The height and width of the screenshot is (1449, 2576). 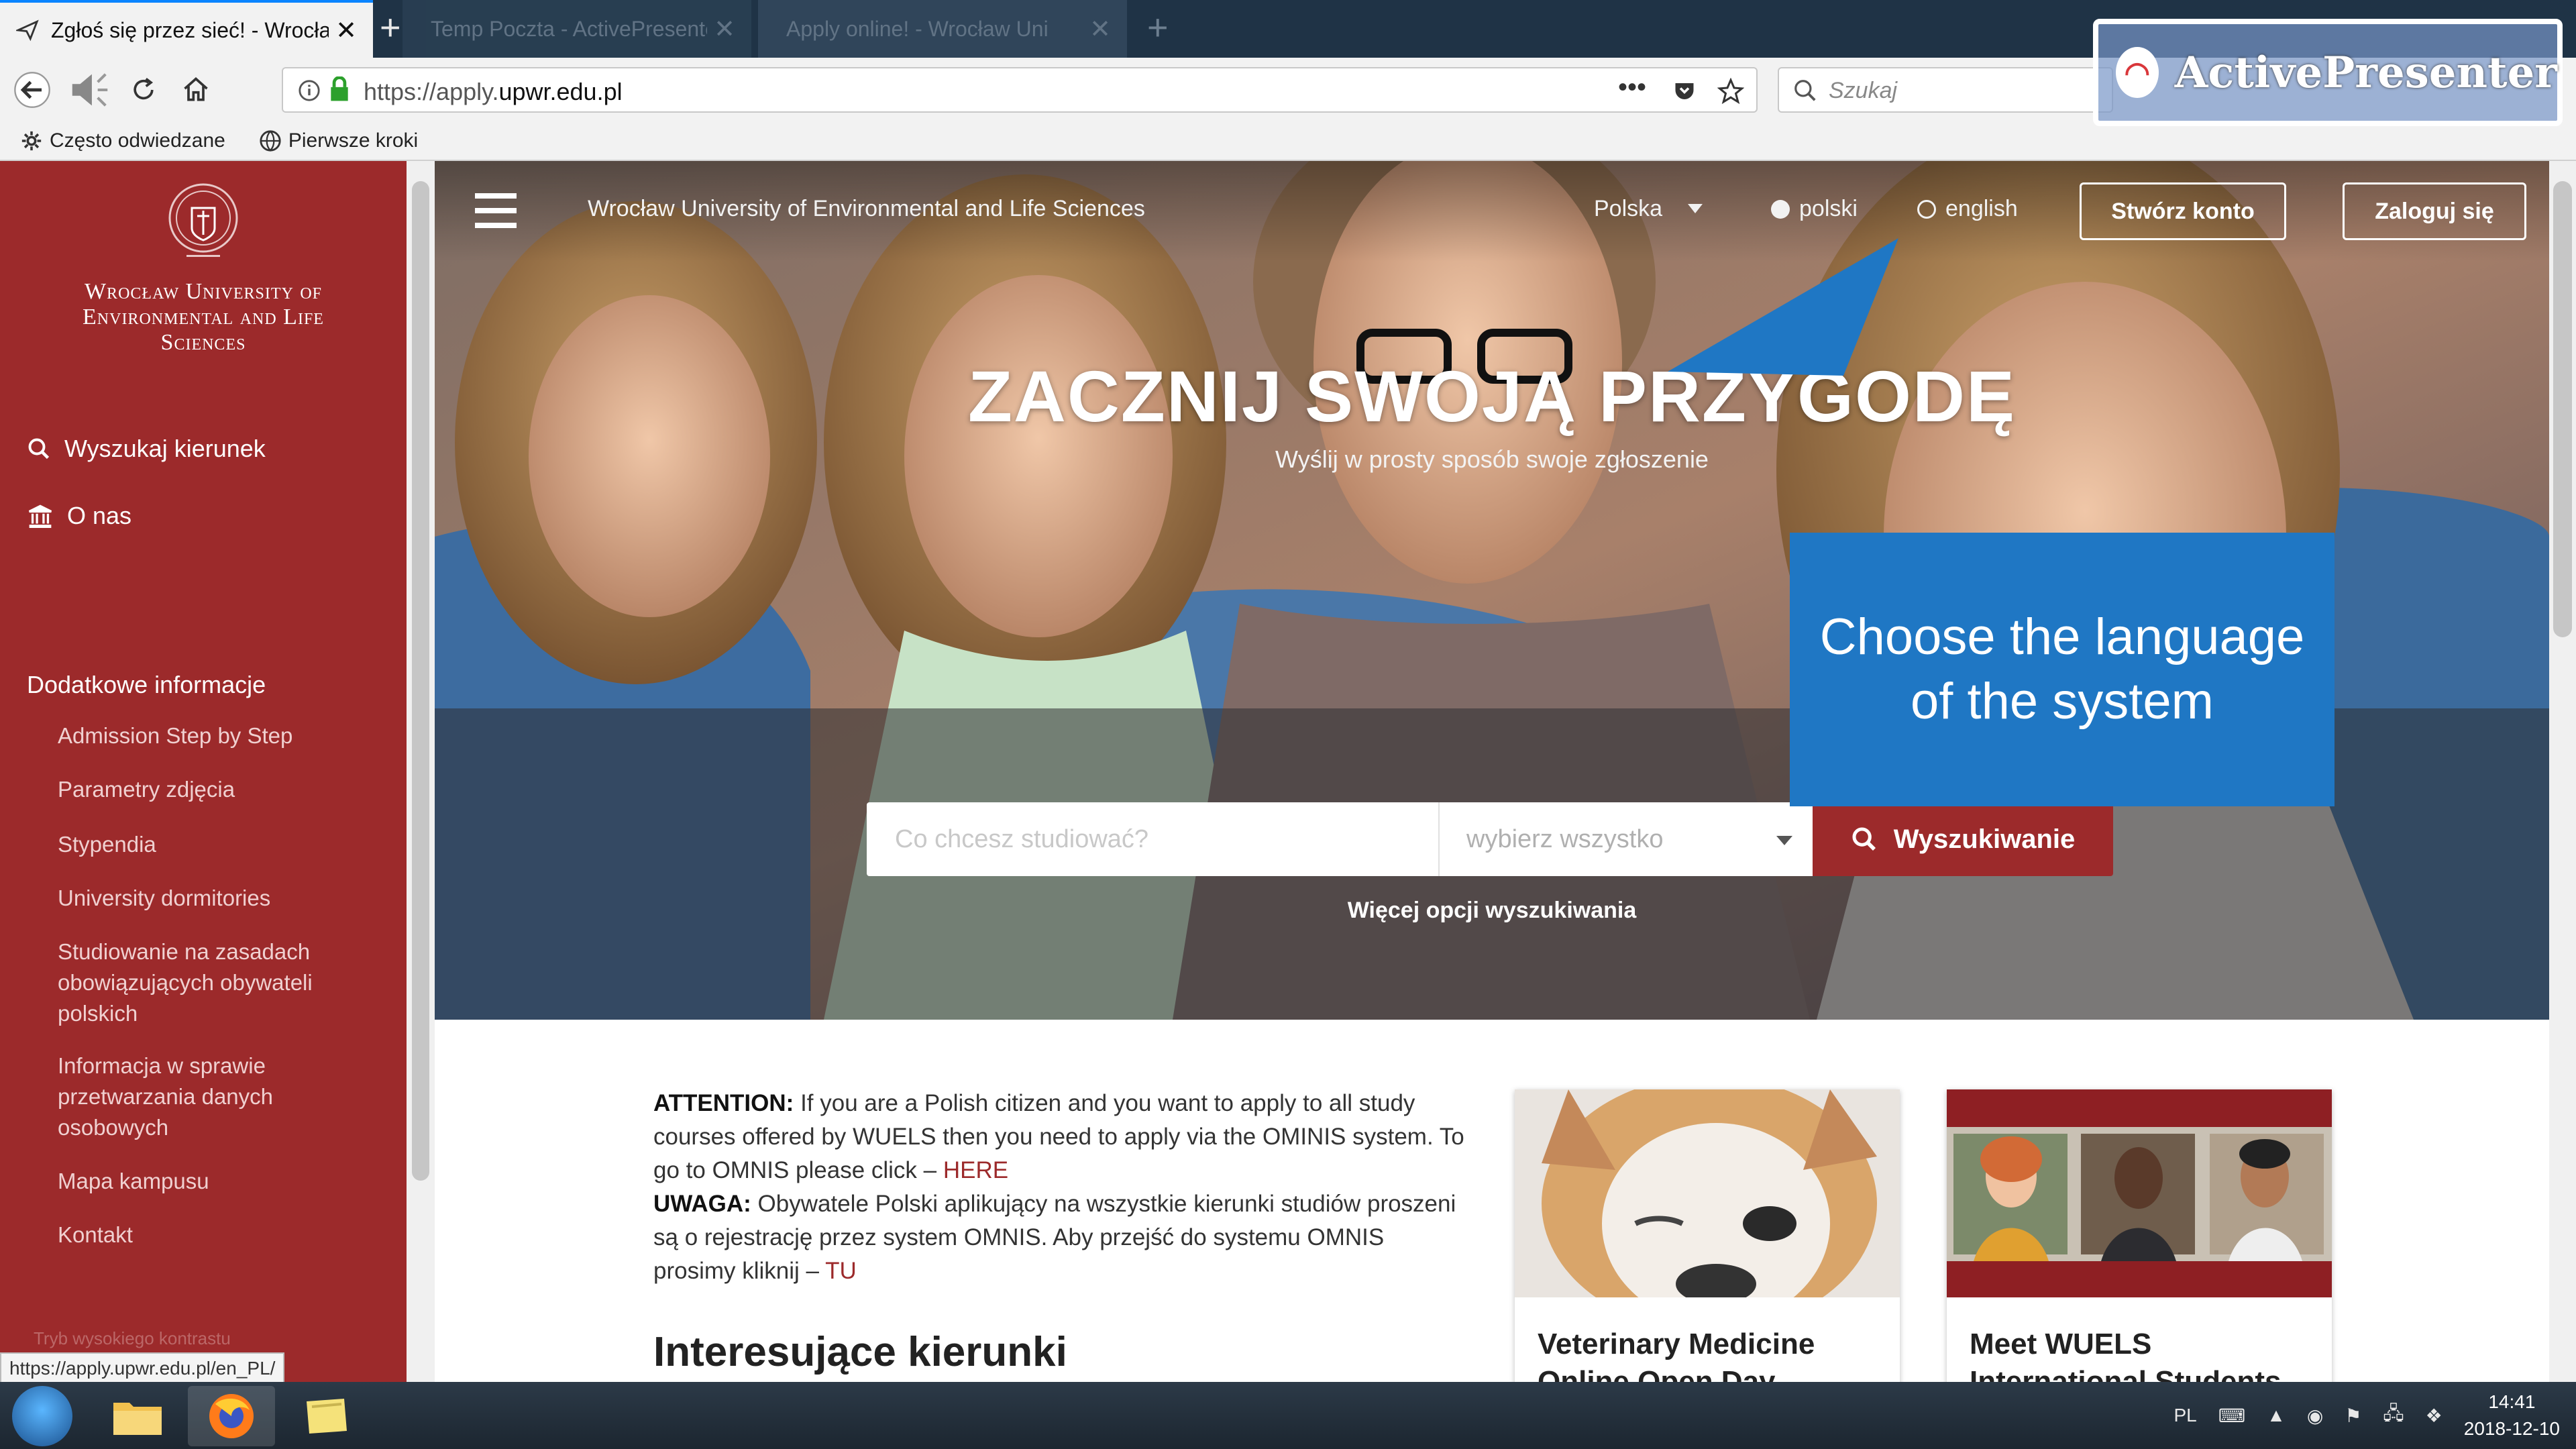 What do you see at coordinates (2185, 1415) in the screenshot?
I see `input-language-indicator: PL` at bounding box center [2185, 1415].